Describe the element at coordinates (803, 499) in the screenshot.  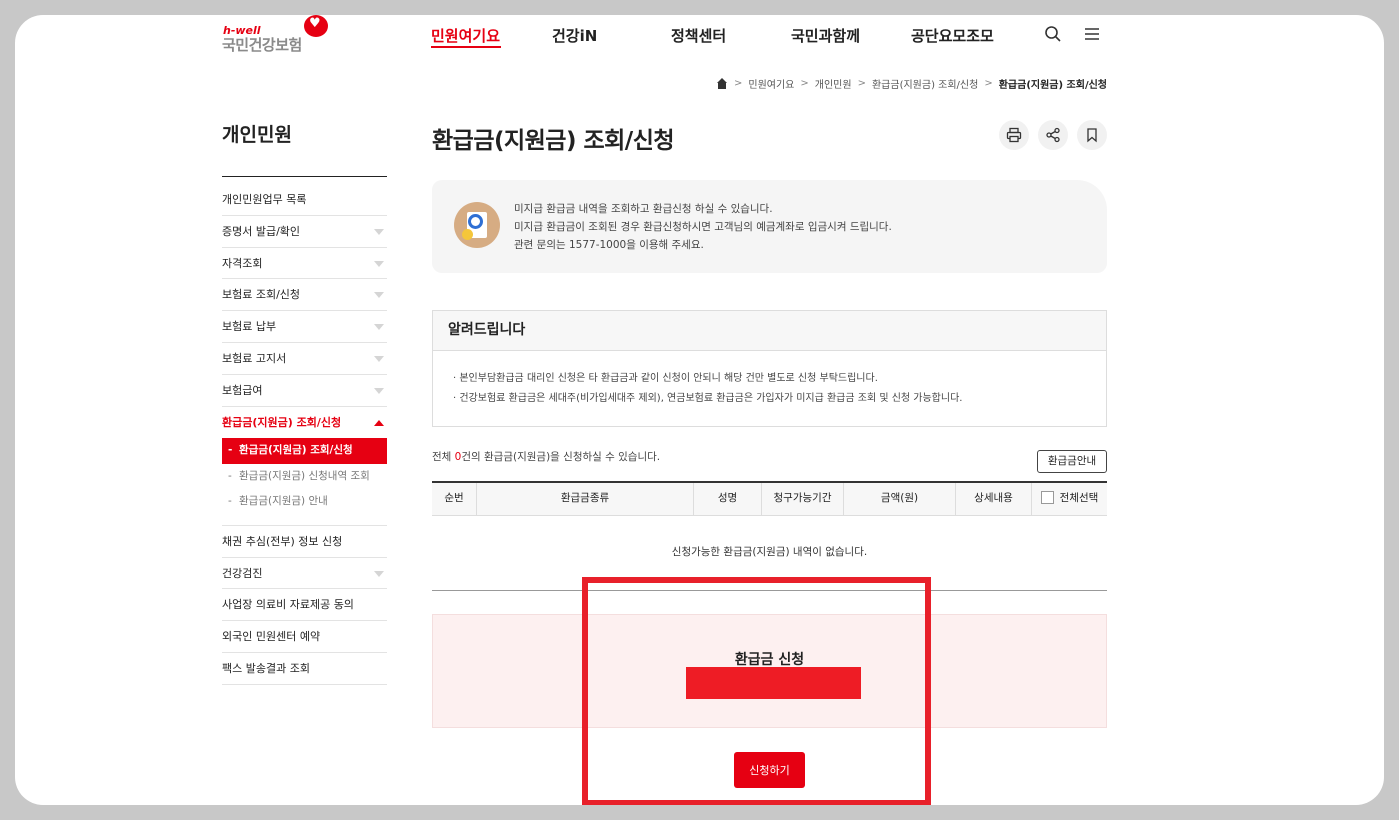
I see `column-header: 청구가능기간` at that location.